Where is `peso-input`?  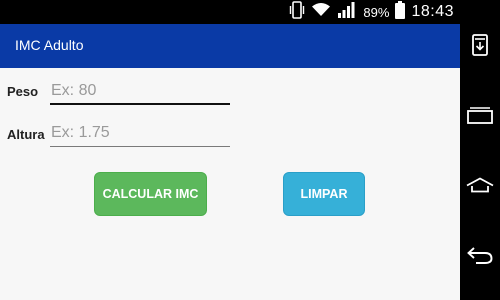
peso-input is located at coordinates (140, 91).